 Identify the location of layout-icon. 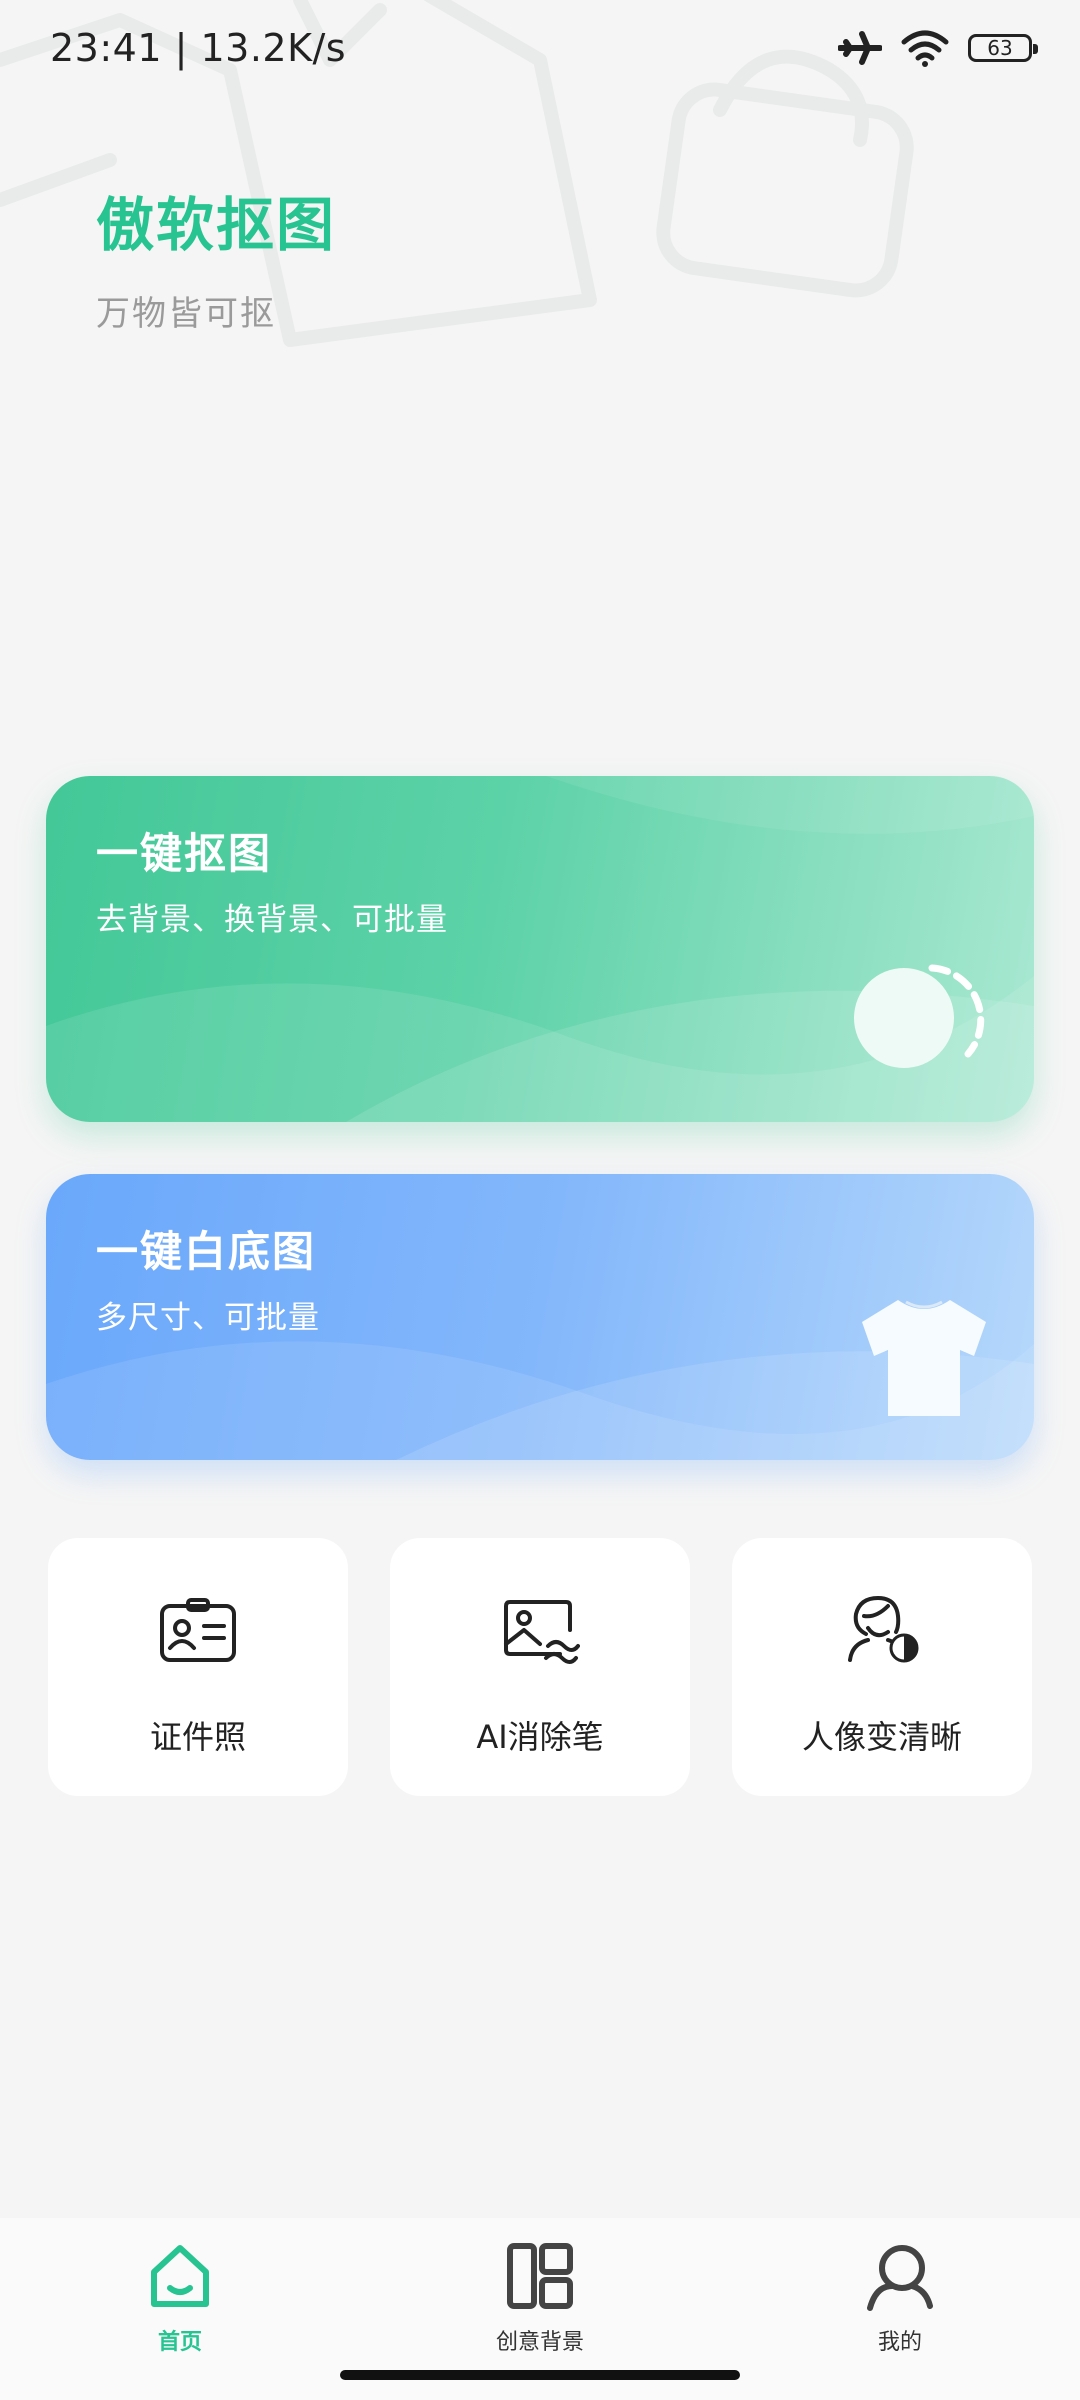
(540, 2276).